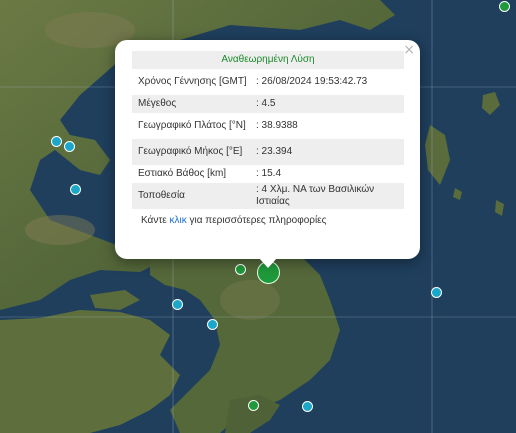 This screenshot has height=433, width=516. I want to click on close-icon: ×, so click(409, 50).